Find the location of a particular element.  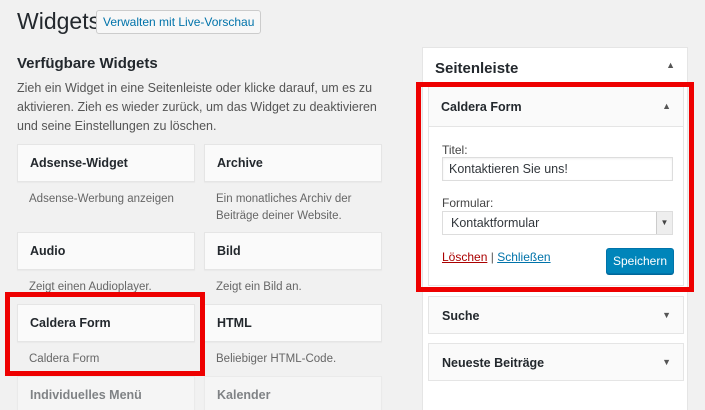

widget-title: Individuelles Menü is located at coordinates (86, 395).